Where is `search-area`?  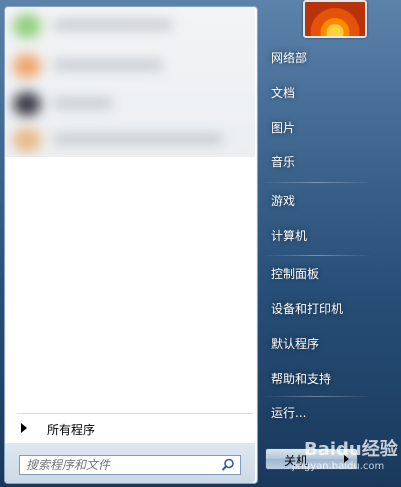
search-area is located at coordinates (130, 463).